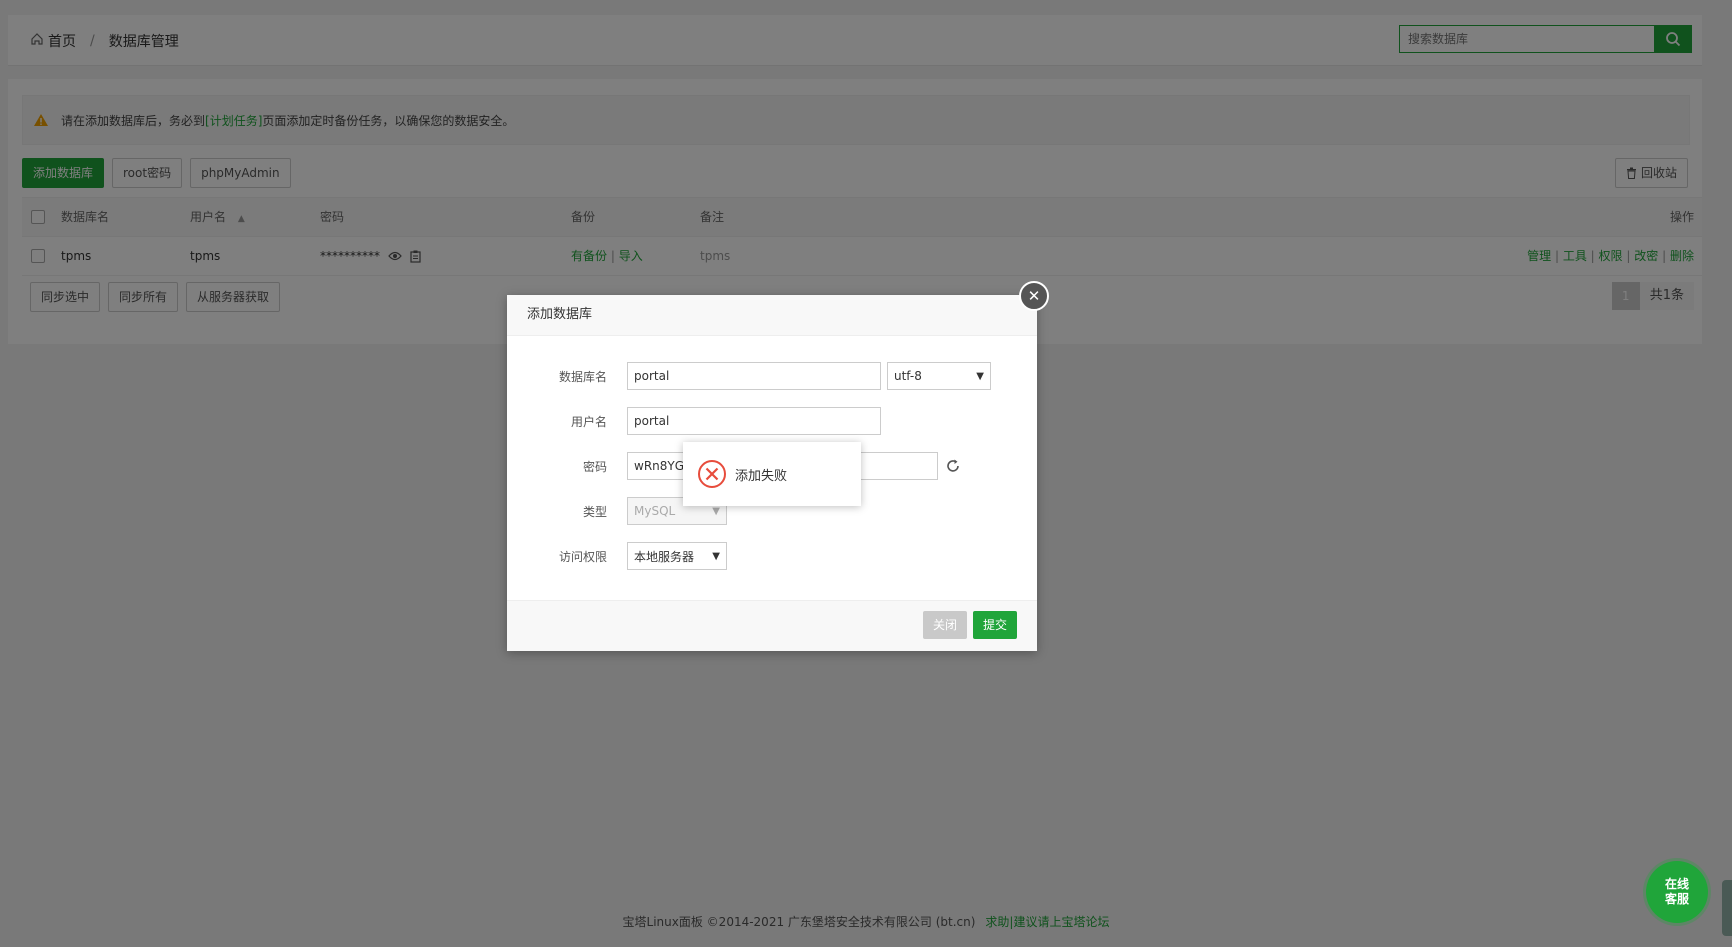 The height and width of the screenshot is (947, 1732). I want to click on support-line-2: 客服, so click(1676, 899).